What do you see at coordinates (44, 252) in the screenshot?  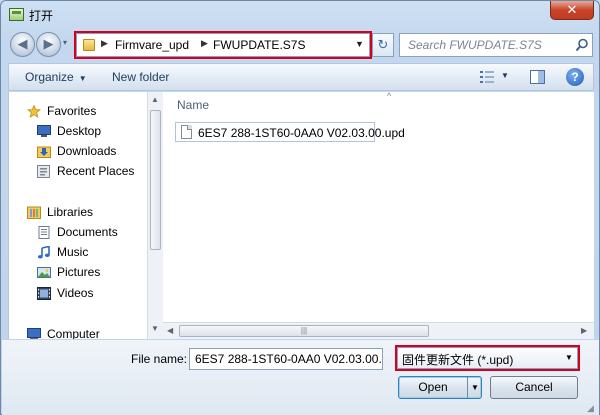 I see `music-icon` at bounding box center [44, 252].